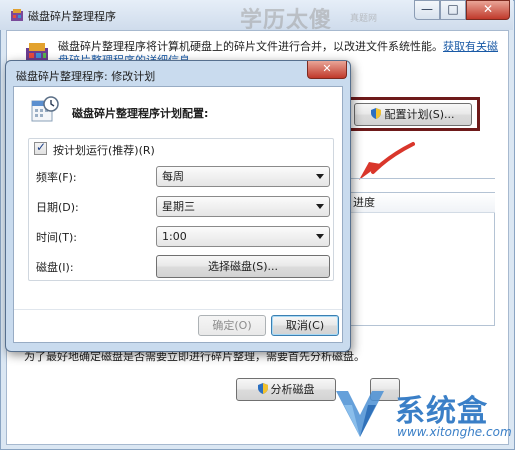 The image size is (515, 450). Describe the element at coordinates (232, 325) in the screenshot. I see `ok-button: 确定(O)` at that location.